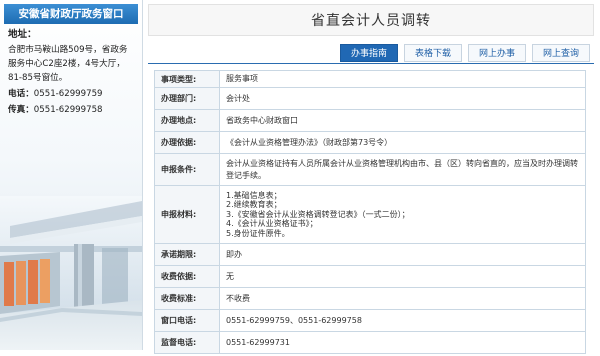 This screenshot has height=356, width=600. I want to click on title-bar: 省直会计人员调转, so click(371, 20).